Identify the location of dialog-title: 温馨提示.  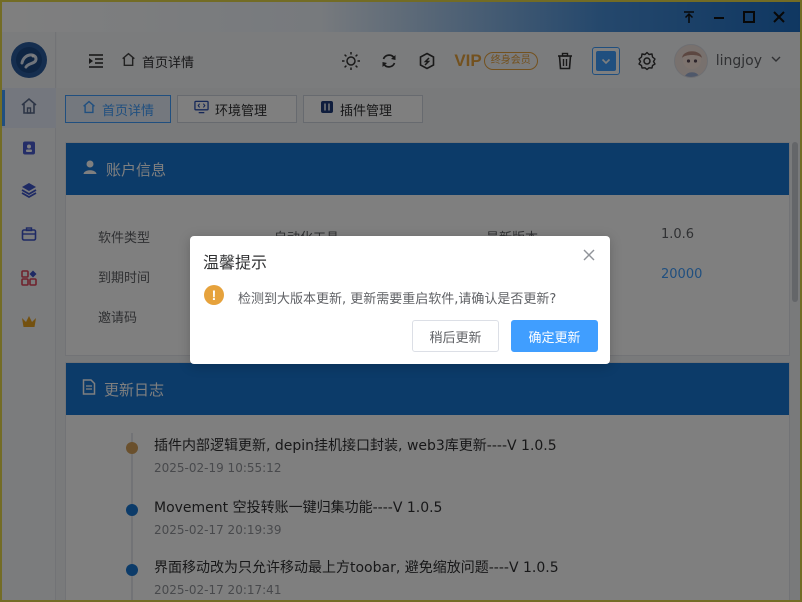
(235, 262).